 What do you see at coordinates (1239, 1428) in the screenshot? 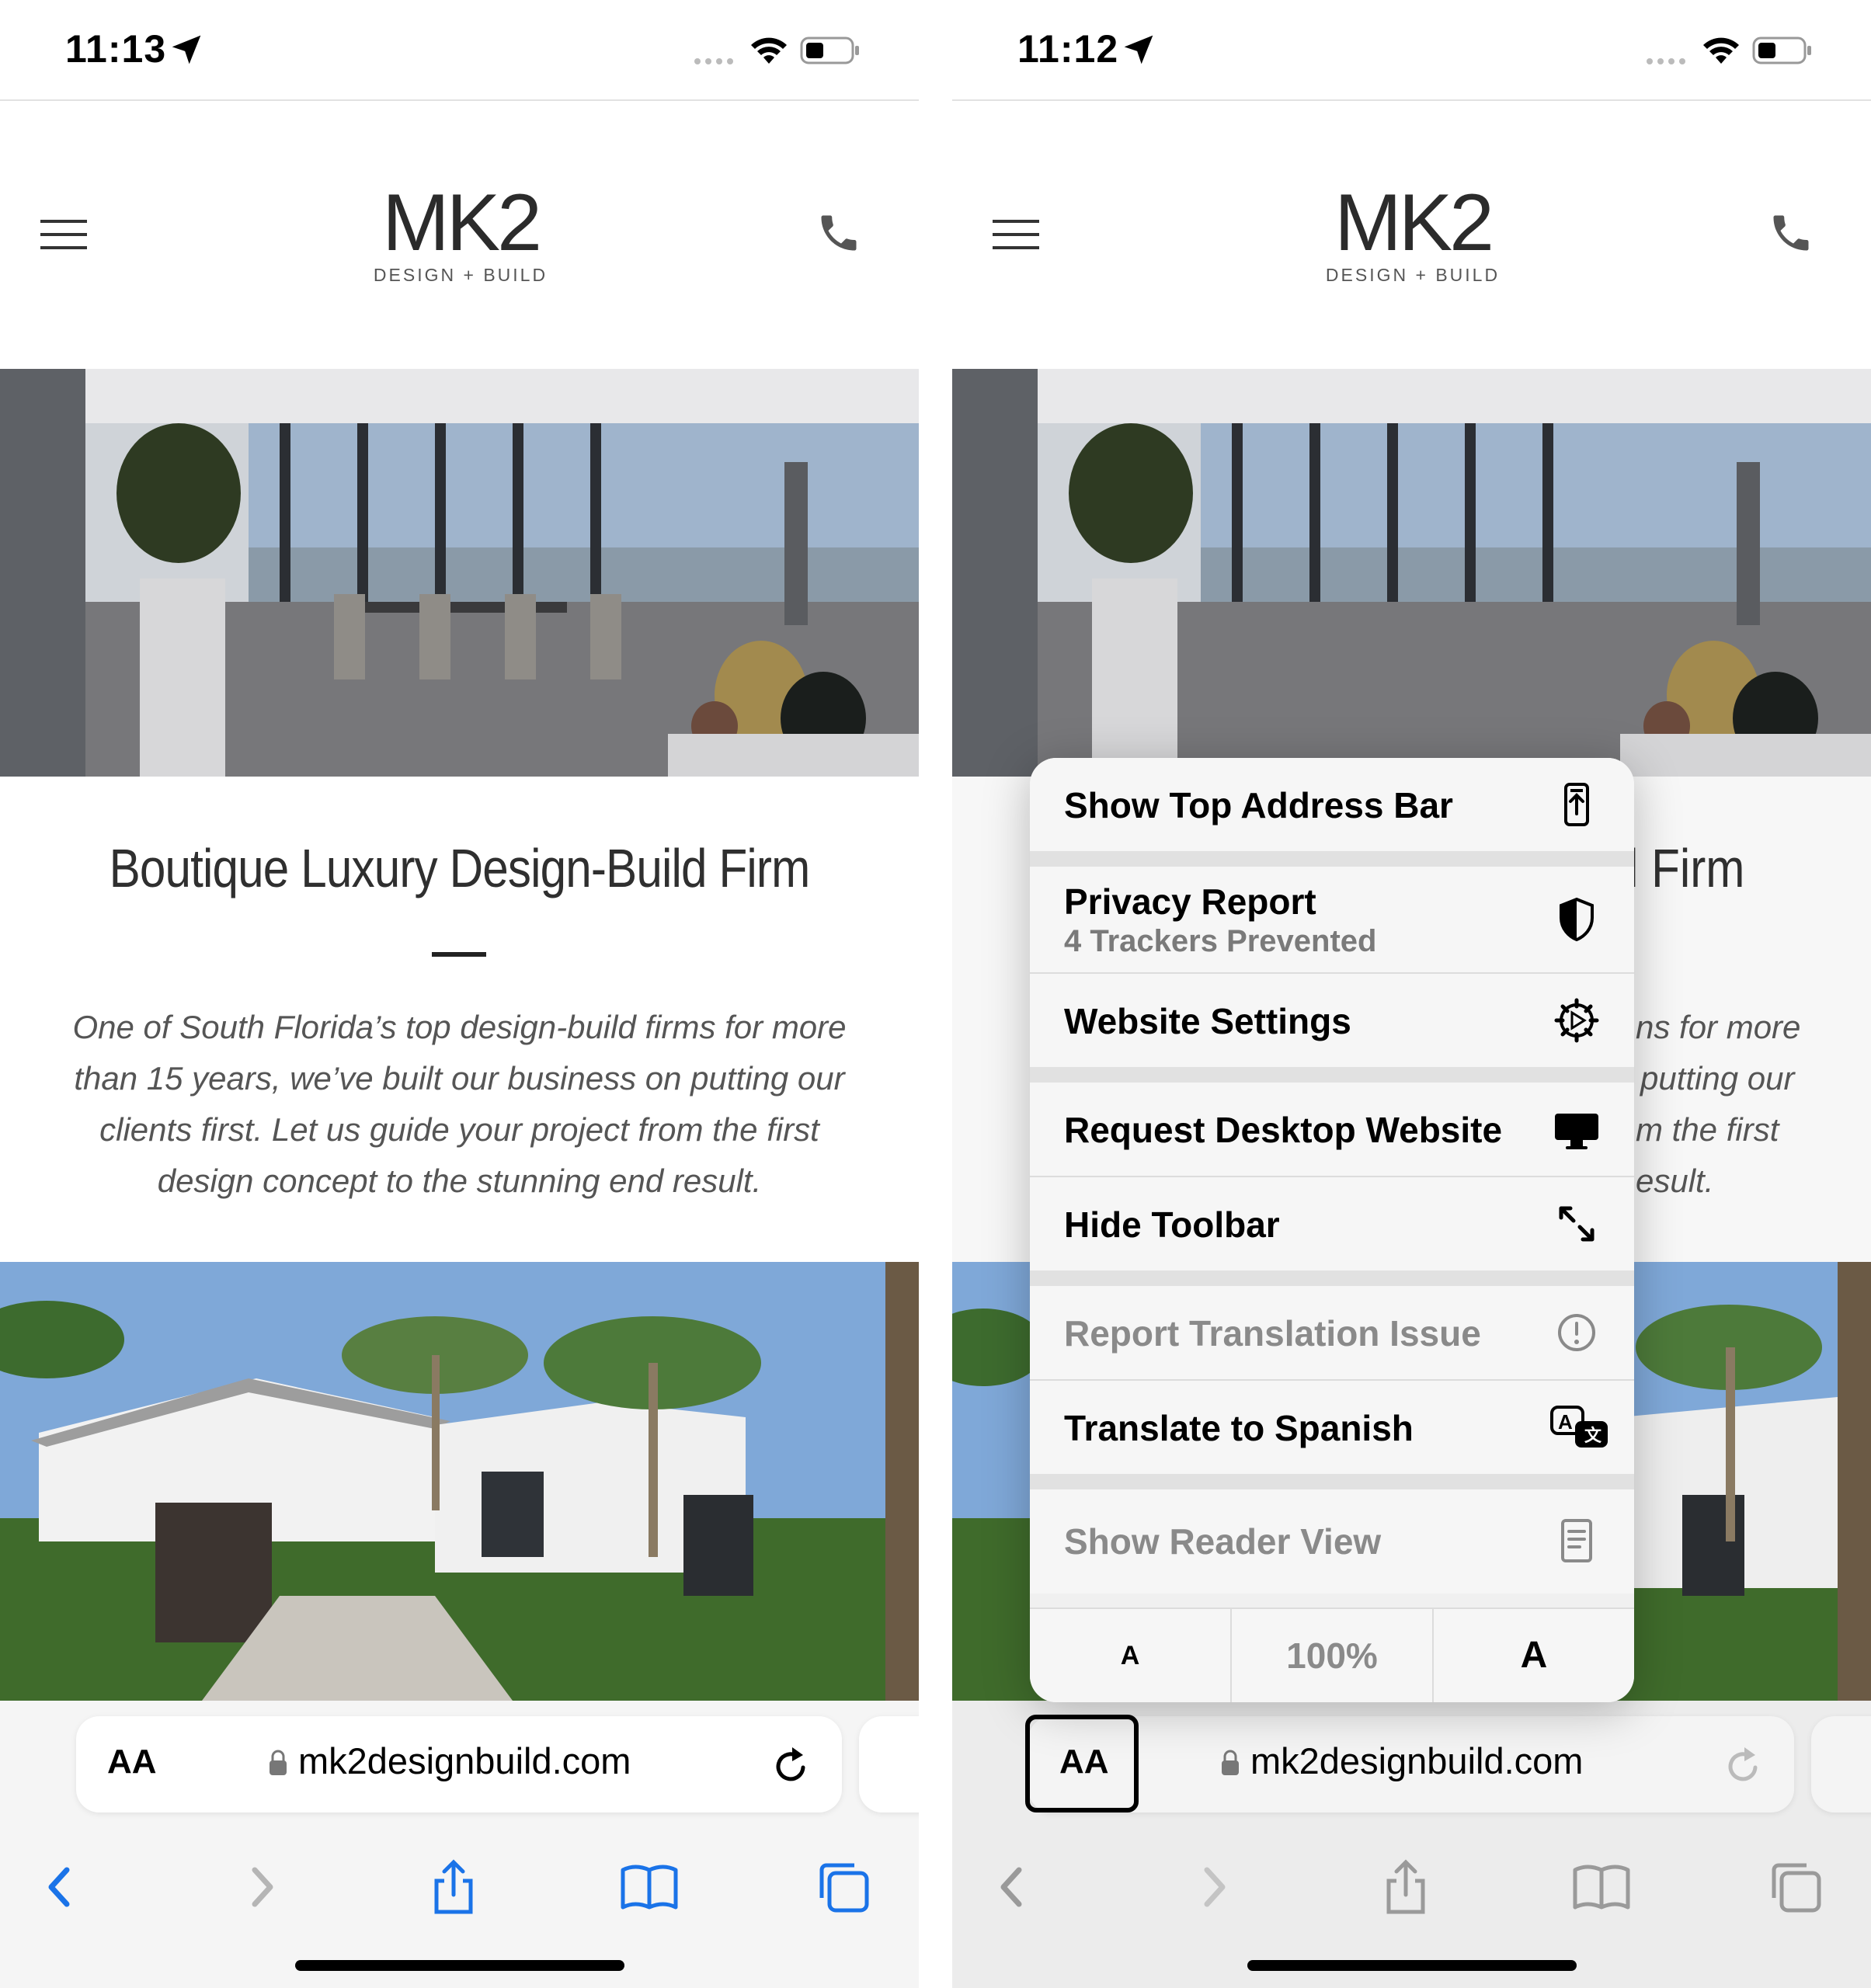
I see `menu-item-label: Translate to Spanish` at bounding box center [1239, 1428].